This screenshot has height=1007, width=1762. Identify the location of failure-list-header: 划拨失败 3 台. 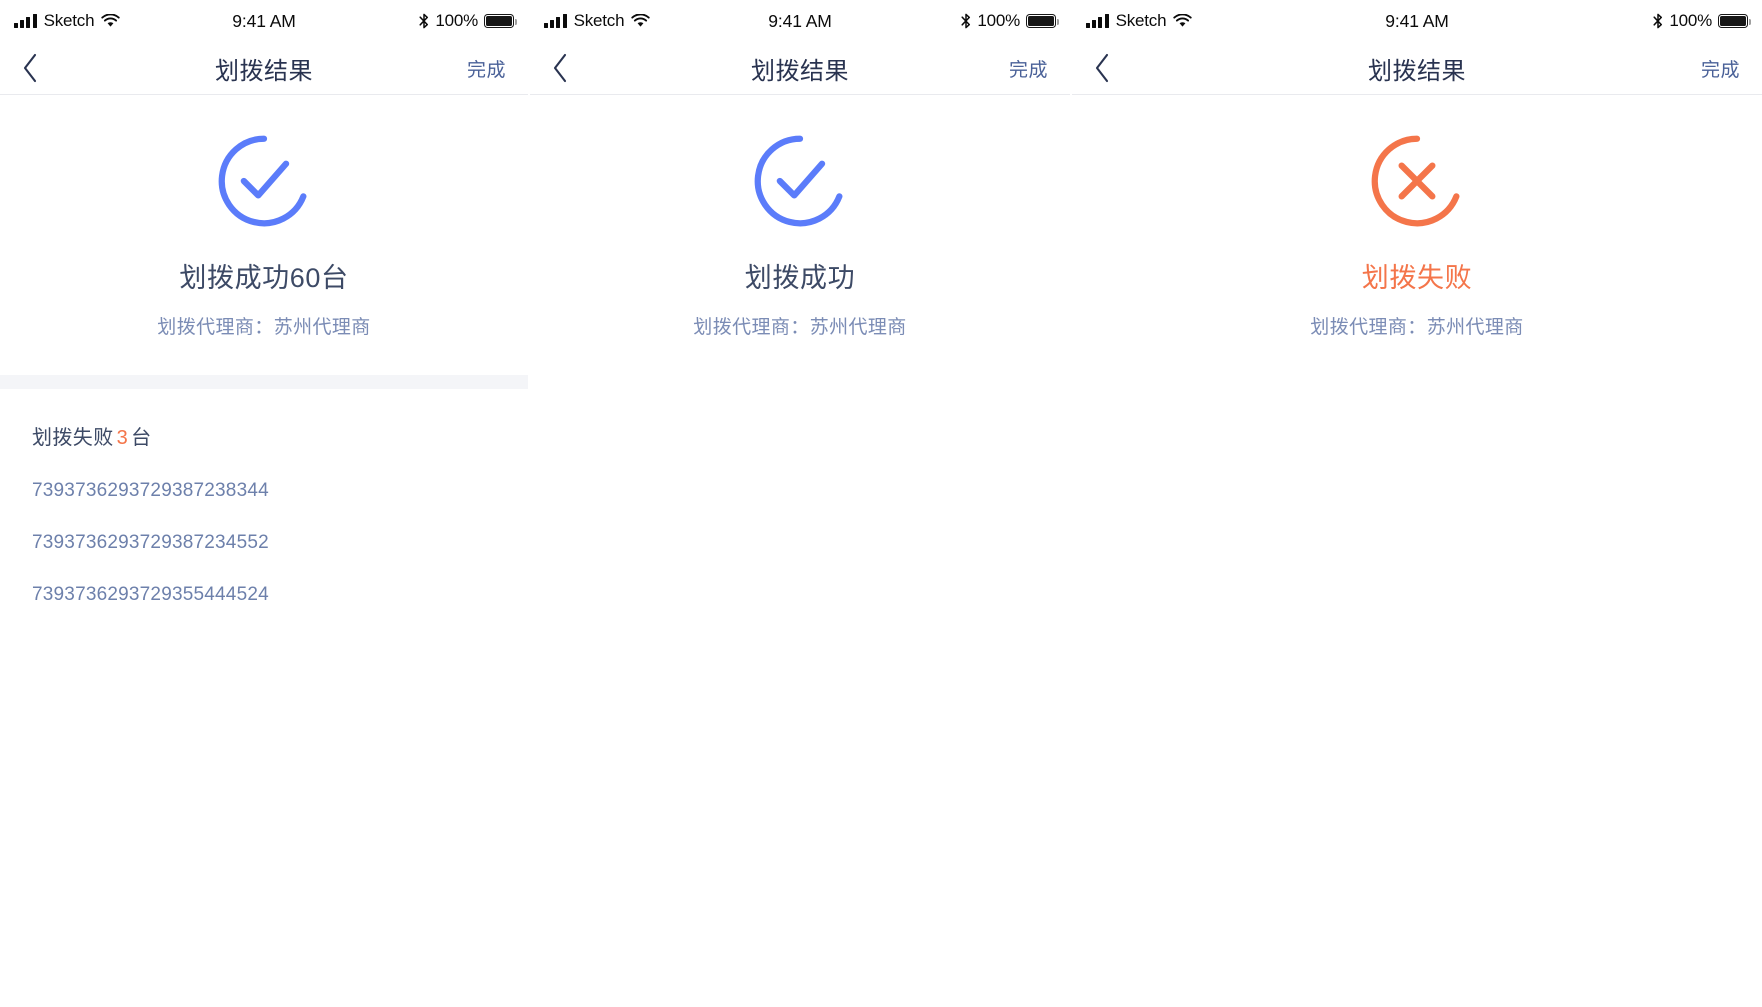
(264, 419).